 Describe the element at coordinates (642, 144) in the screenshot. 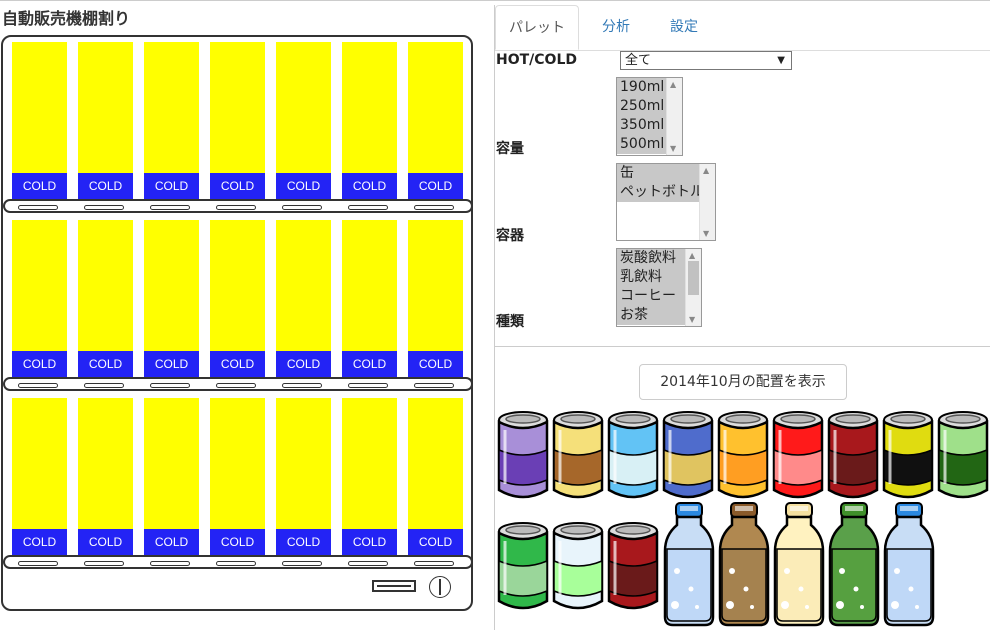

I see `volume-option: 500ml` at that location.